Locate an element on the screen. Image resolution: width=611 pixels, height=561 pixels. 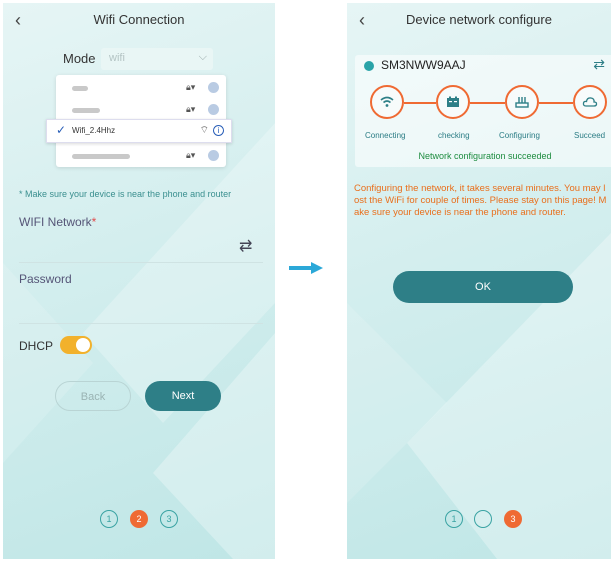
success-message: Network configuration succeeded is located at coordinates (485, 156).